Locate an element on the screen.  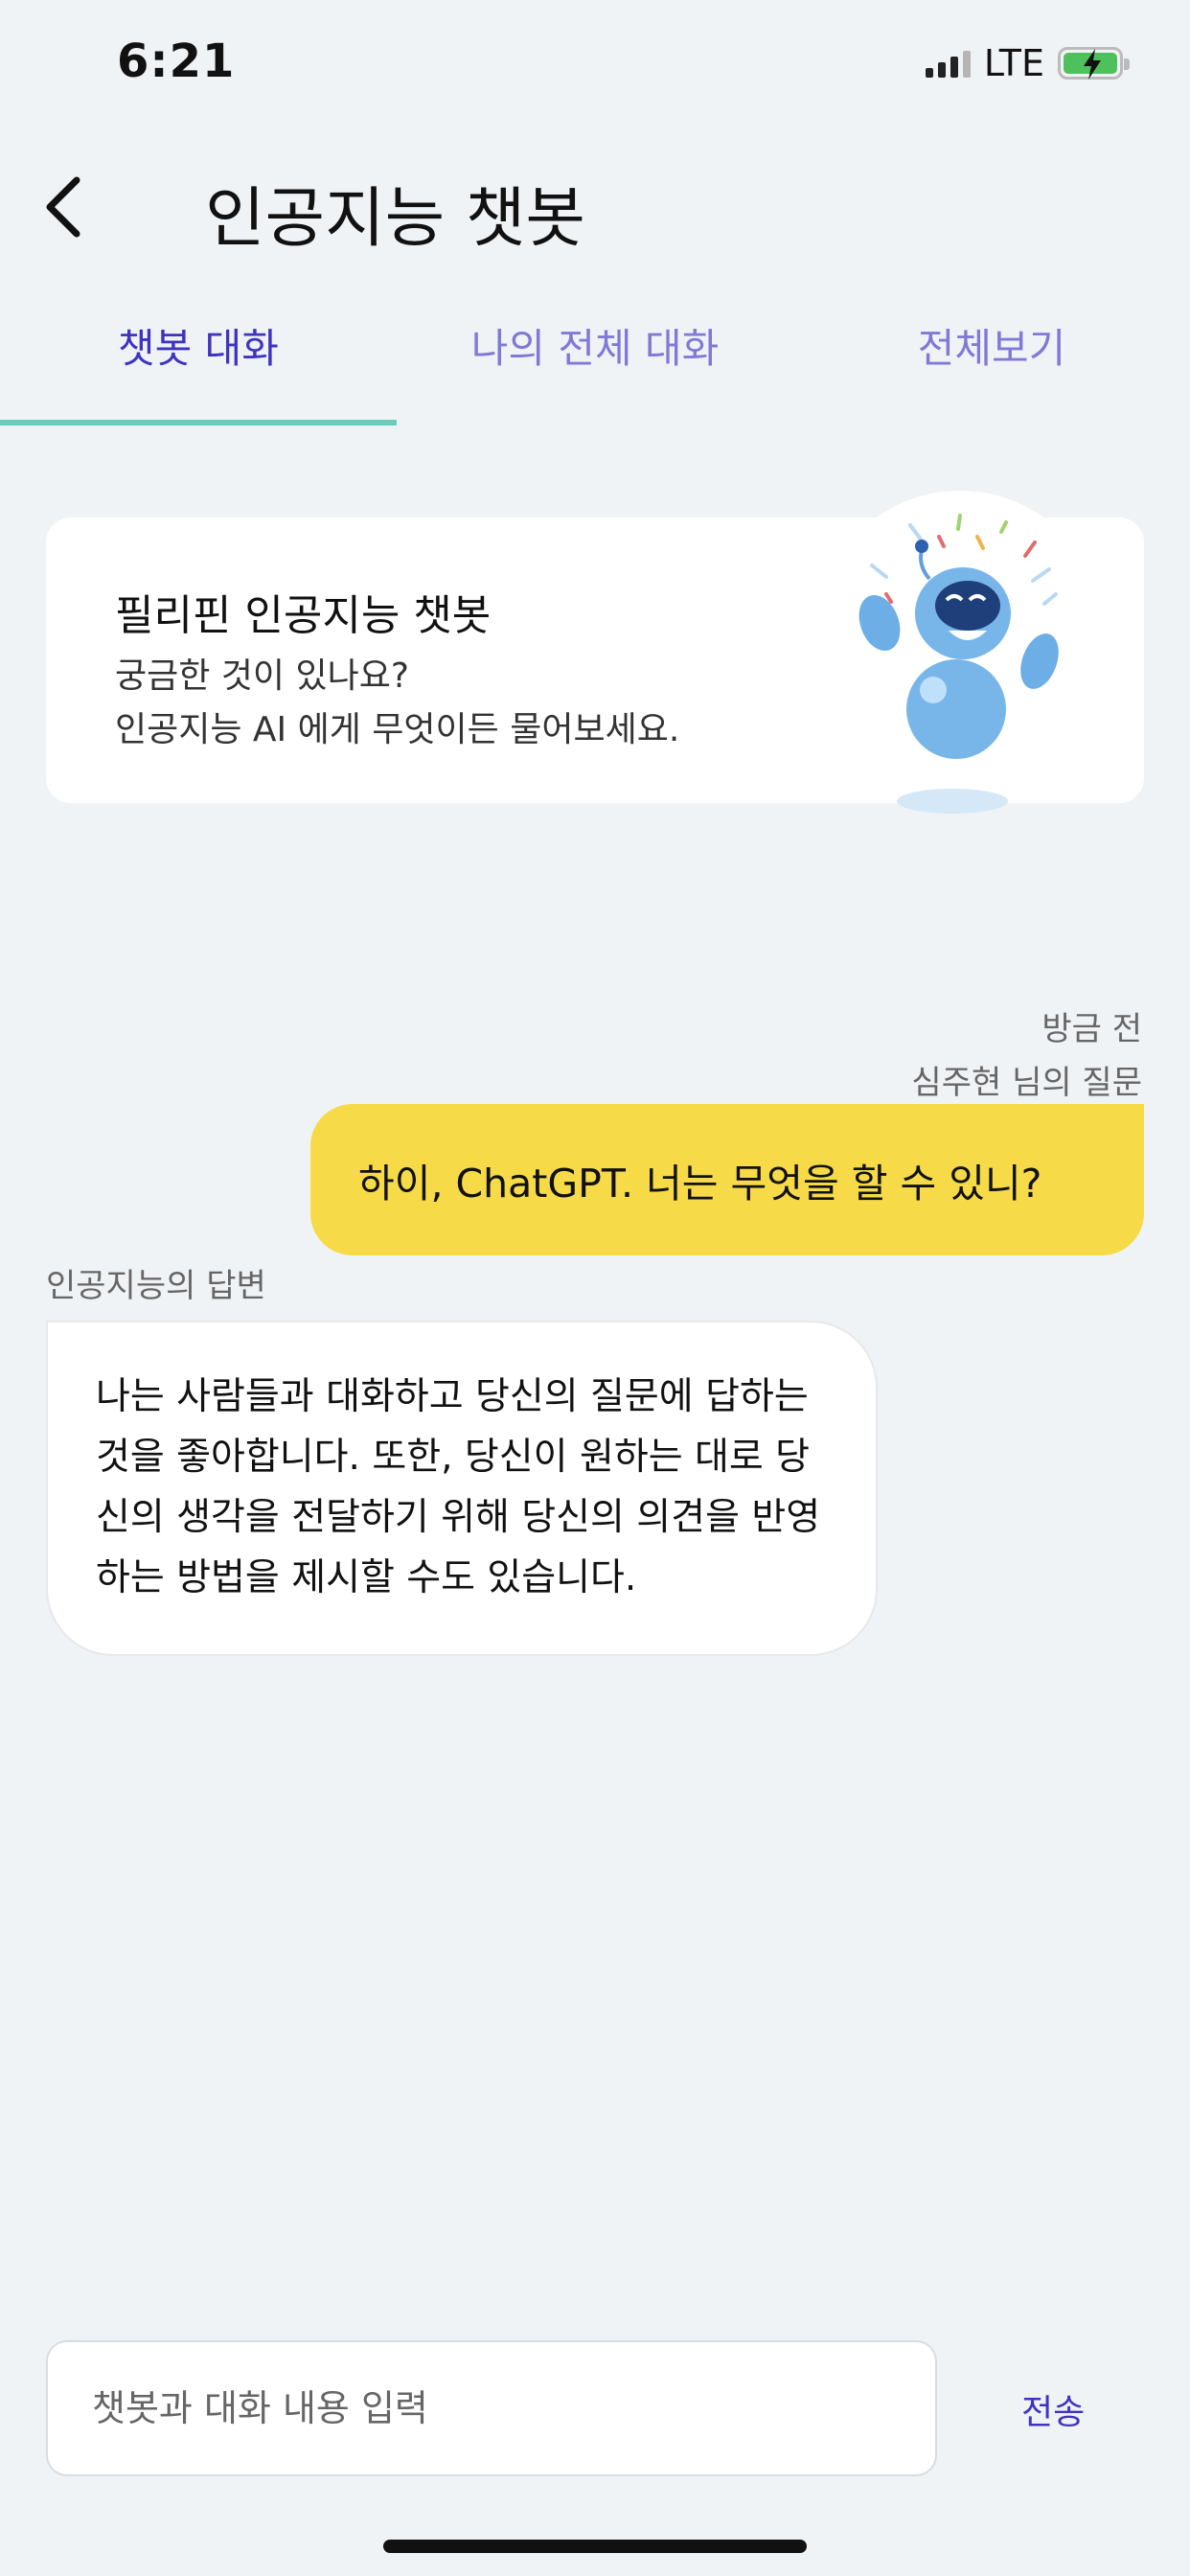
robot-mascot-icon is located at coordinates (959, 664).